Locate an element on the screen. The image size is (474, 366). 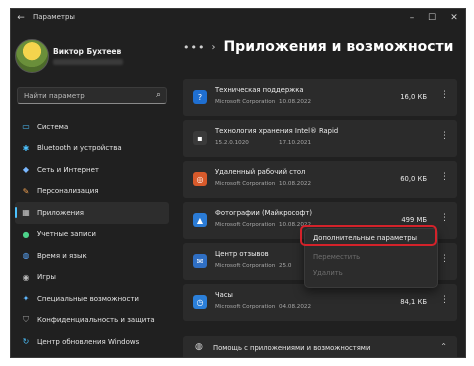
app-name: Фотографии (Майкрософт) is located at coordinates (263, 213).